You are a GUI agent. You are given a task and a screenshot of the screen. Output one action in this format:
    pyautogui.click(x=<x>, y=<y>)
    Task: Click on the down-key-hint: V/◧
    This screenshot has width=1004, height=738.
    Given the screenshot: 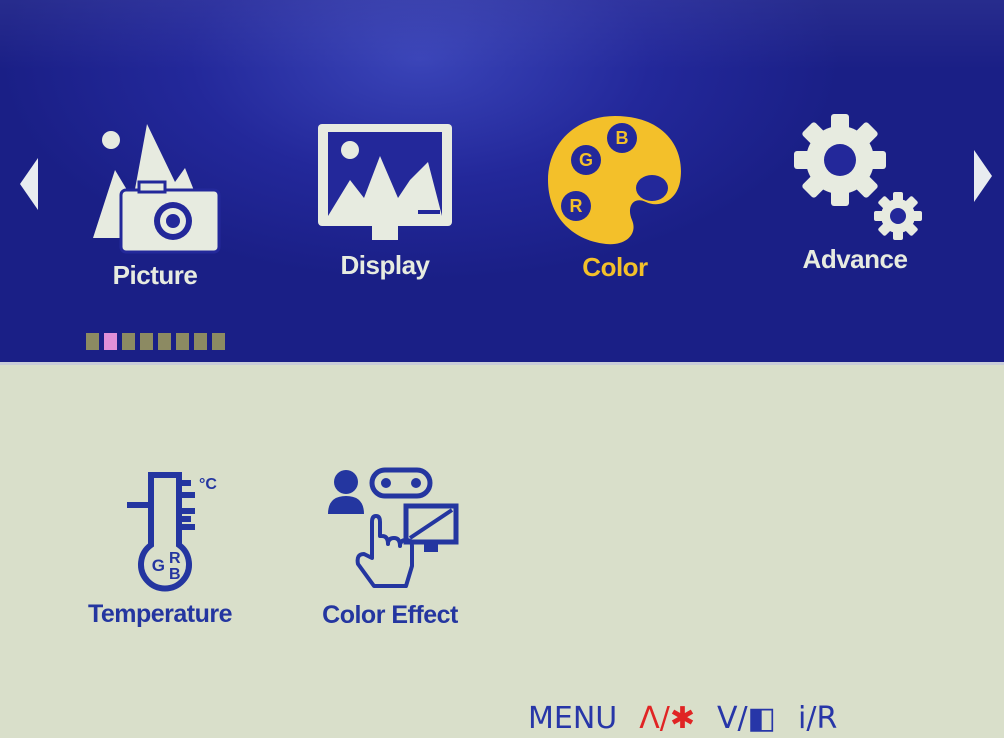 What is the action you would take?
    pyautogui.click(x=746, y=718)
    